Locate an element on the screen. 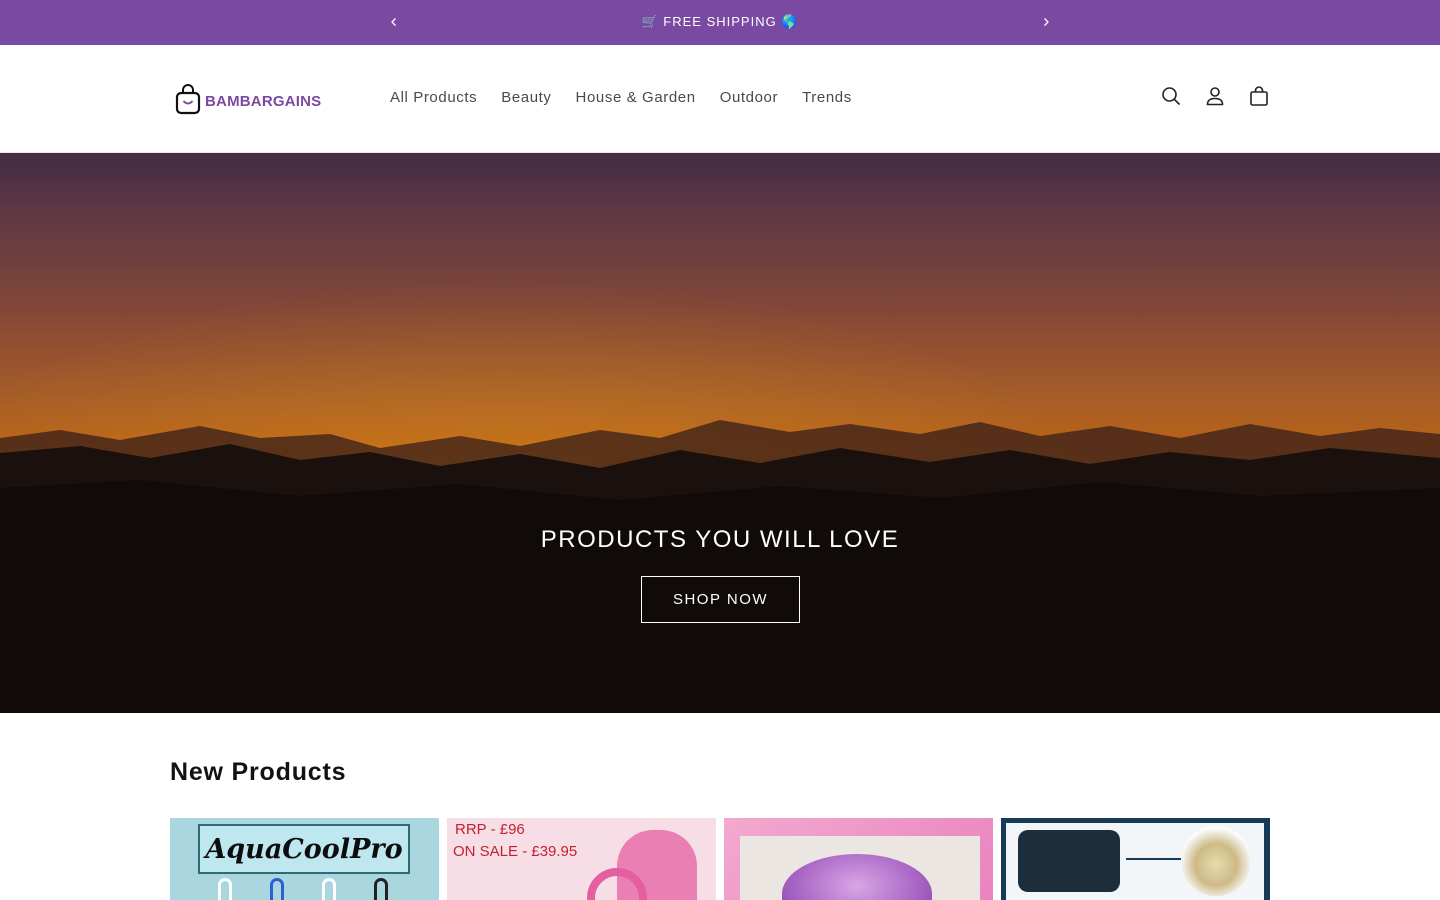 The width and height of the screenshot is (1440, 900). account-button is located at coordinates (1215, 96).